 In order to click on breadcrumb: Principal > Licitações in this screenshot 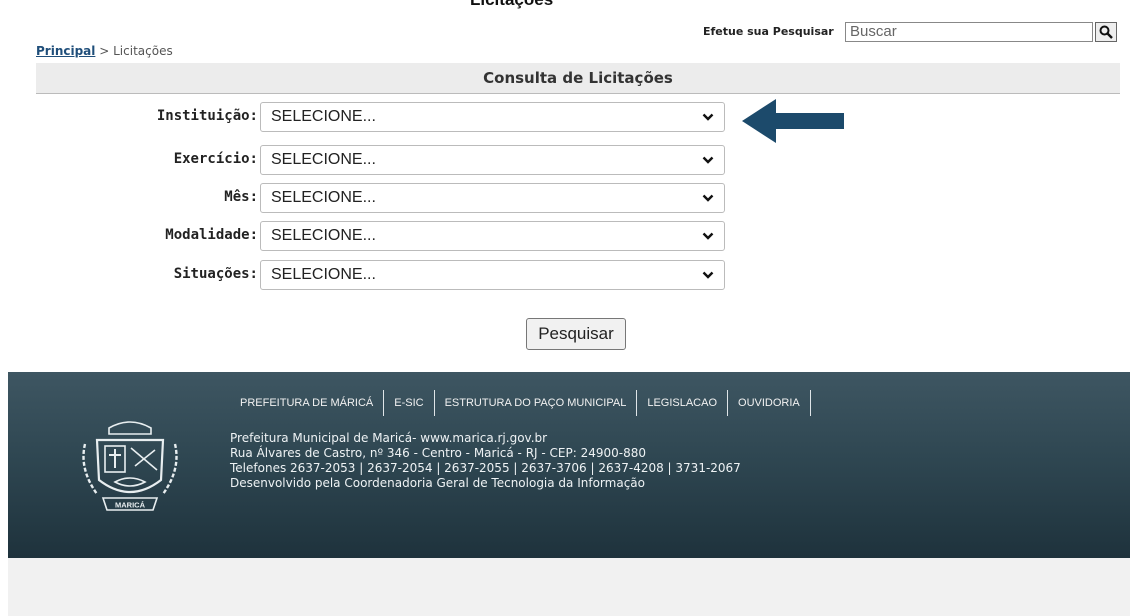, I will do `click(104, 51)`.